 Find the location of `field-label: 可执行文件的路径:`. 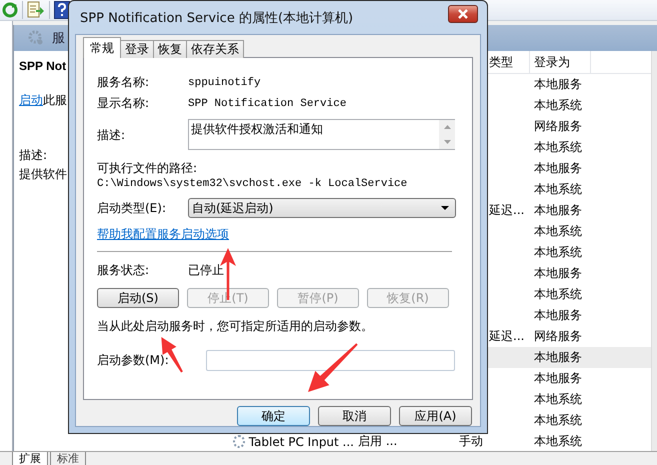

field-label: 可执行文件的路径: is located at coordinates (147, 168).